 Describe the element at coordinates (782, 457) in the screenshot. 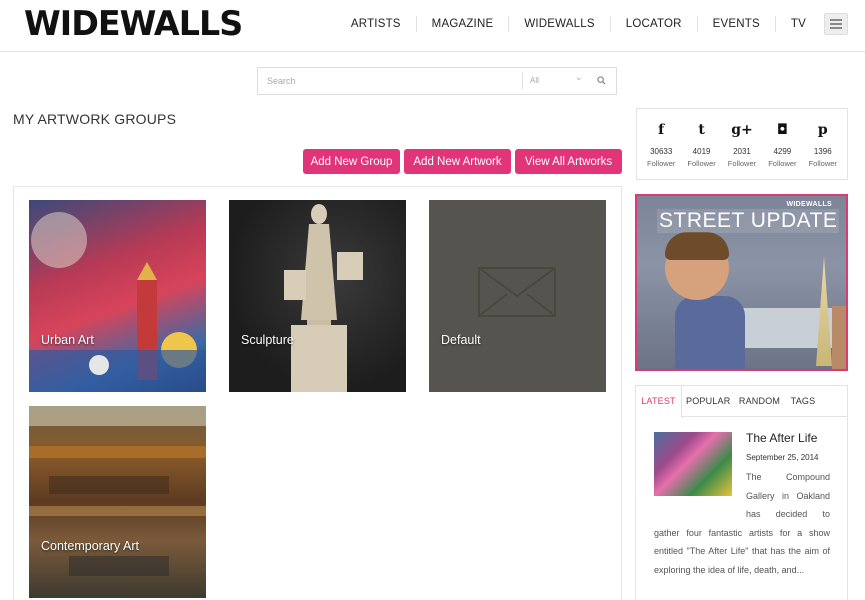

I see `post-date: September 25, 2014` at that location.